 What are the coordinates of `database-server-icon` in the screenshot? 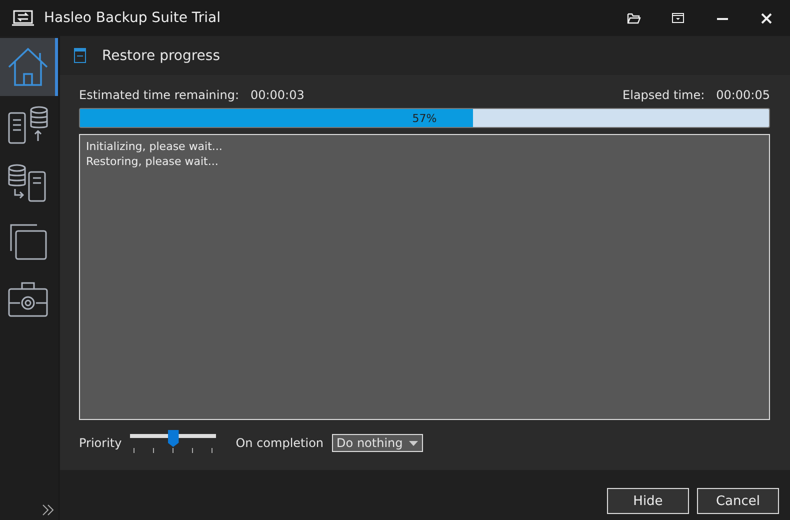 It's located at (27, 183).